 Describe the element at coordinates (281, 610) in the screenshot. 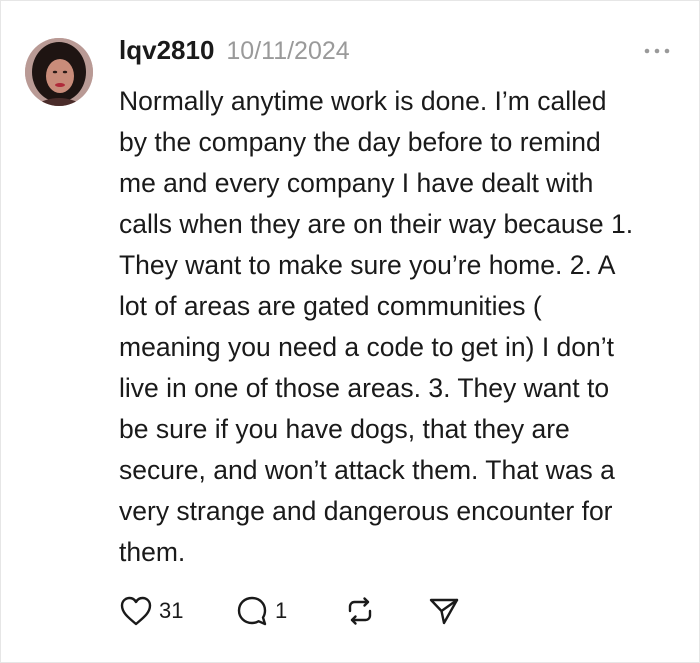

I see `reply-count: 1` at that location.